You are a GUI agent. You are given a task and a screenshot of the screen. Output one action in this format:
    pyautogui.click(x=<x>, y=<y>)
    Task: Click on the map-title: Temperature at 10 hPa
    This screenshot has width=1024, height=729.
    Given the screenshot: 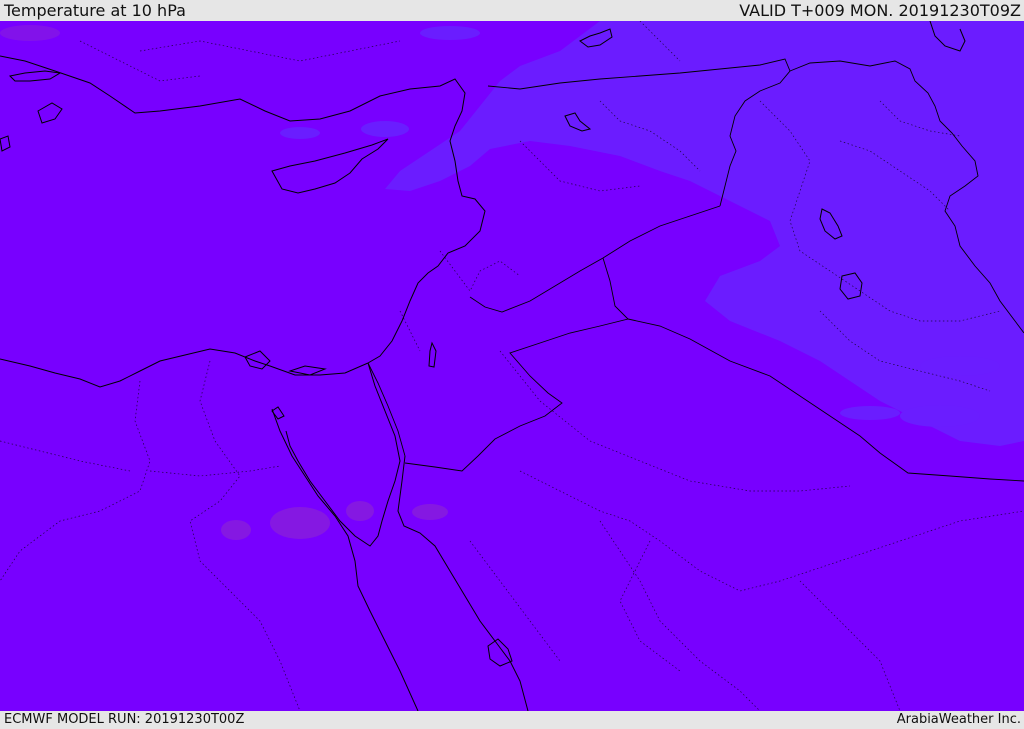 What is the action you would take?
    pyautogui.click(x=95, y=10)
    